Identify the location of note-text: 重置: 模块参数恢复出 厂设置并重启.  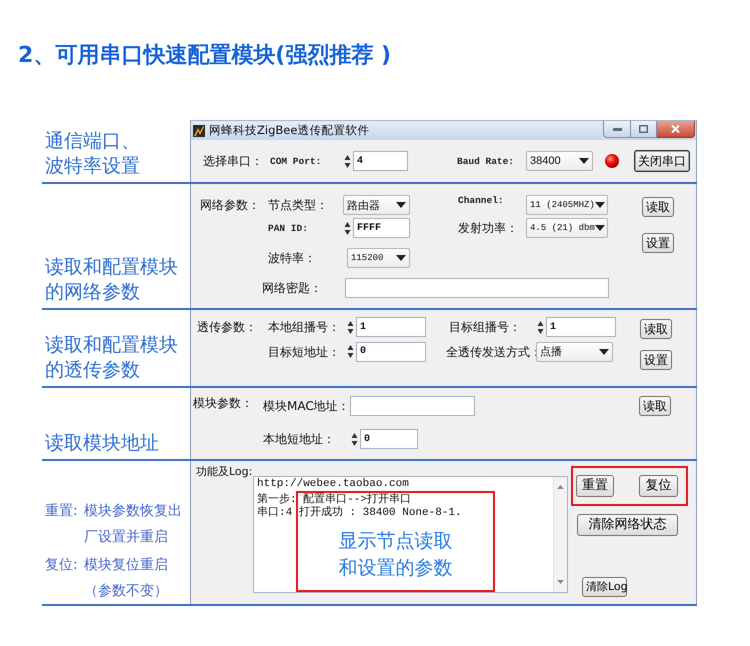
(113, 524).